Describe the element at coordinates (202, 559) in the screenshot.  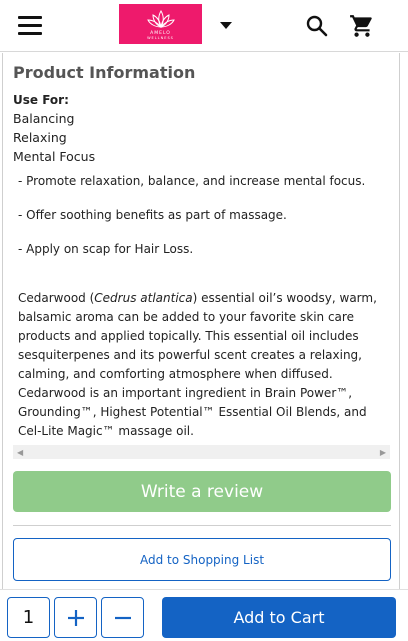
I see `add-to-shopping-list-button: Add to Shopping List` at that location.